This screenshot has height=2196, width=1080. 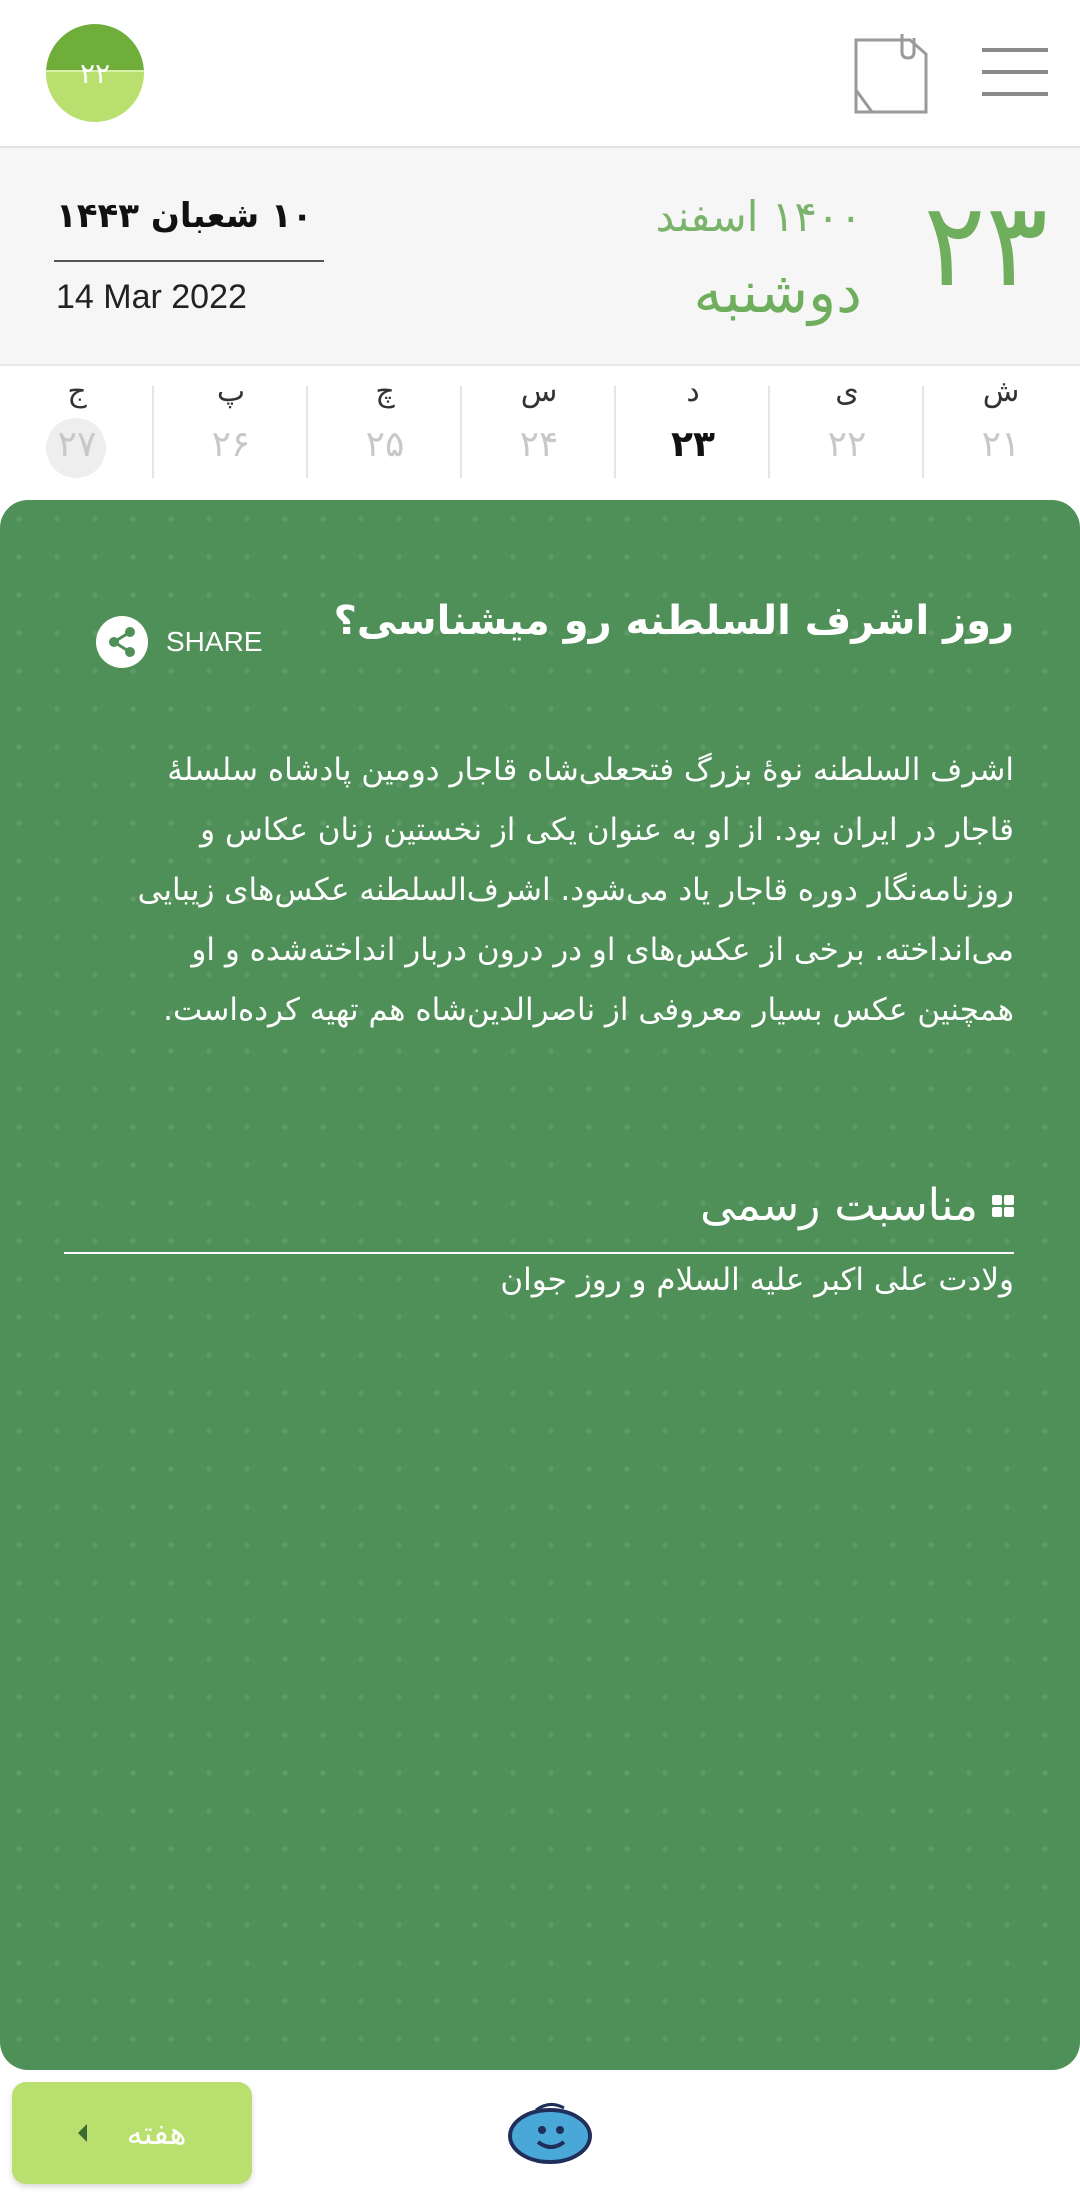 I want to click on week-day-sun: ی ۲۲, so click(x=847, y=424).